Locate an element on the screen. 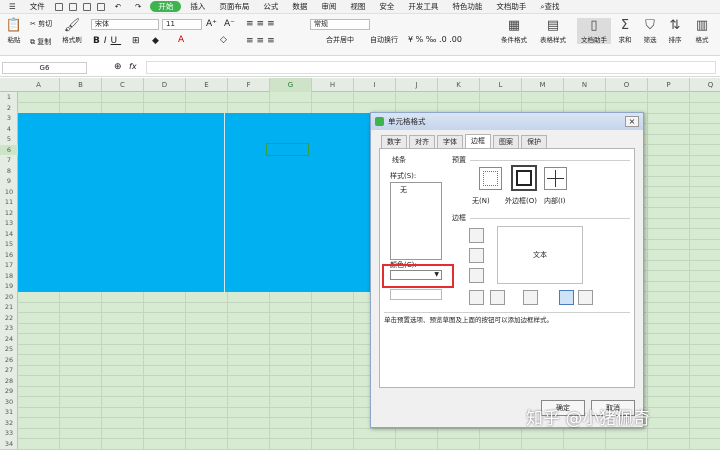 Image resolution: width=720 pixels, height=450 pixels. row-header-7: 7 is located at coordinates (9, 160).